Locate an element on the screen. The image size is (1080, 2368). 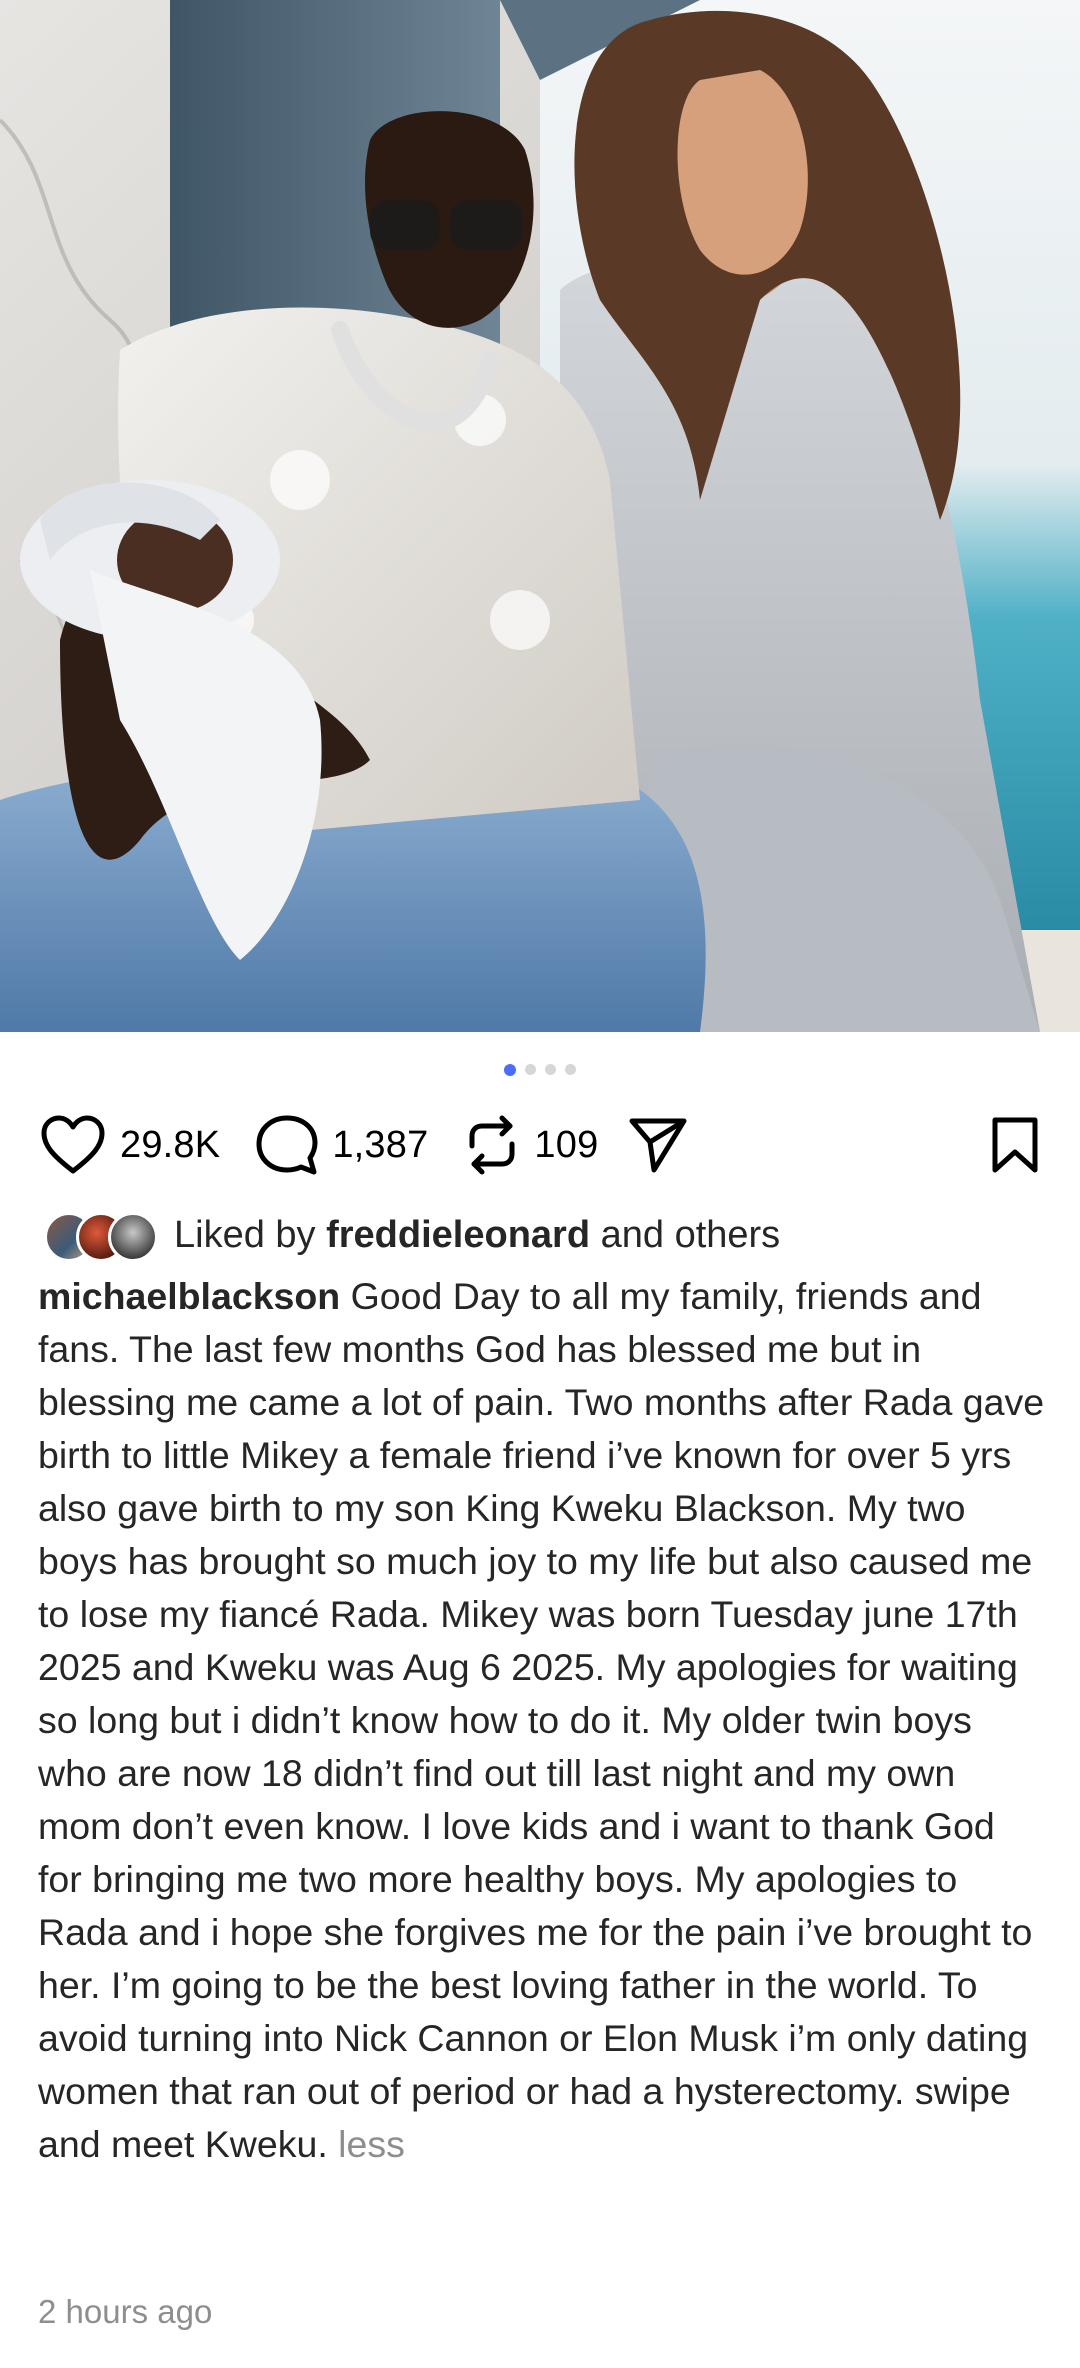
liked-by-suffix: and others is located at coordinates (685, 1234).